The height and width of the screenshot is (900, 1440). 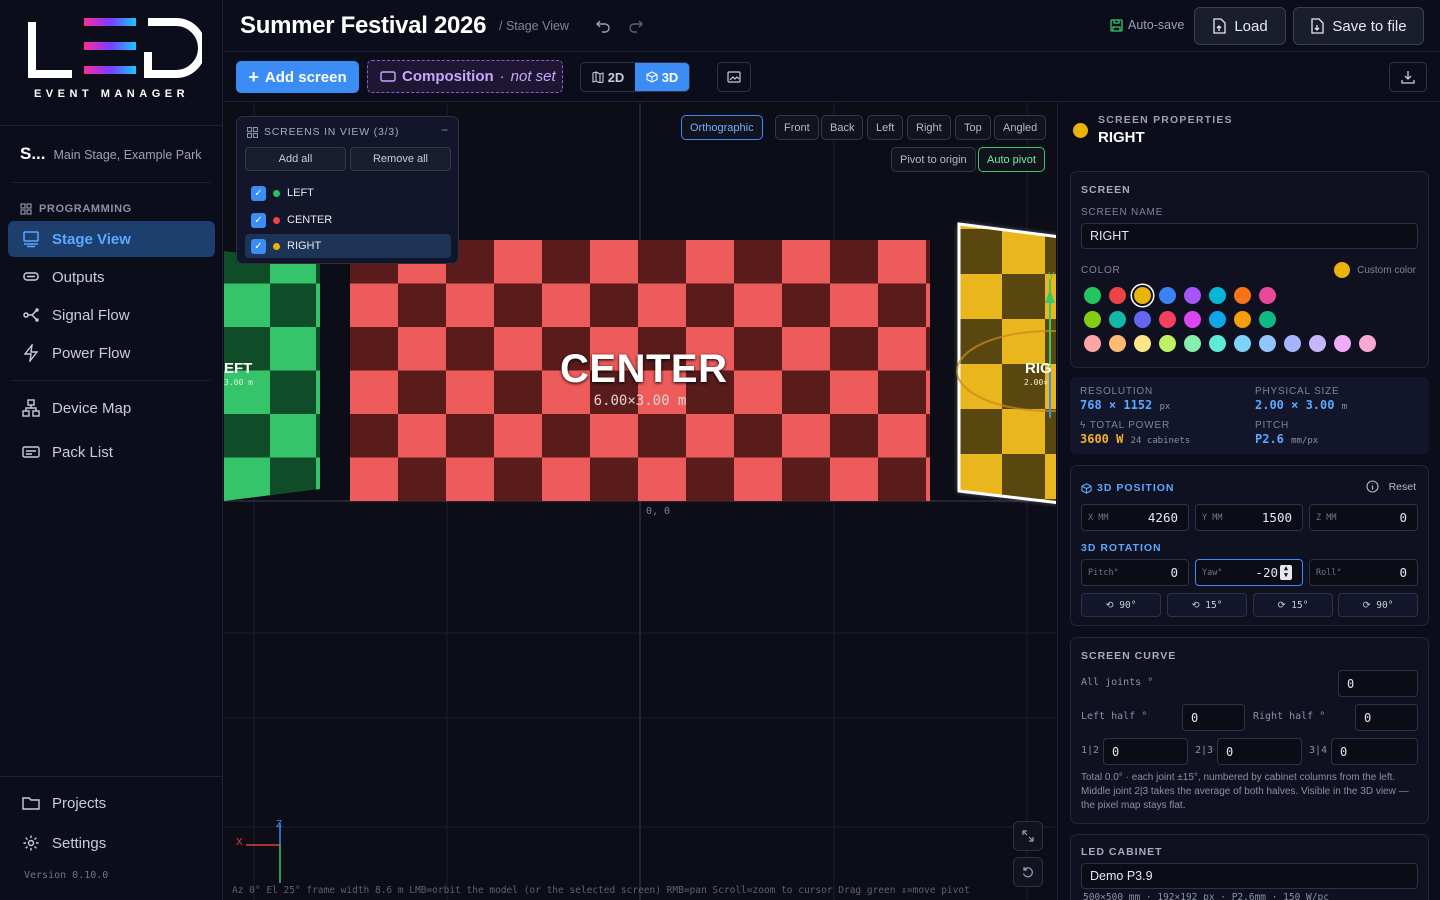 I want to click on joint-3-4-input: 0, so click(x=1374, y=751).